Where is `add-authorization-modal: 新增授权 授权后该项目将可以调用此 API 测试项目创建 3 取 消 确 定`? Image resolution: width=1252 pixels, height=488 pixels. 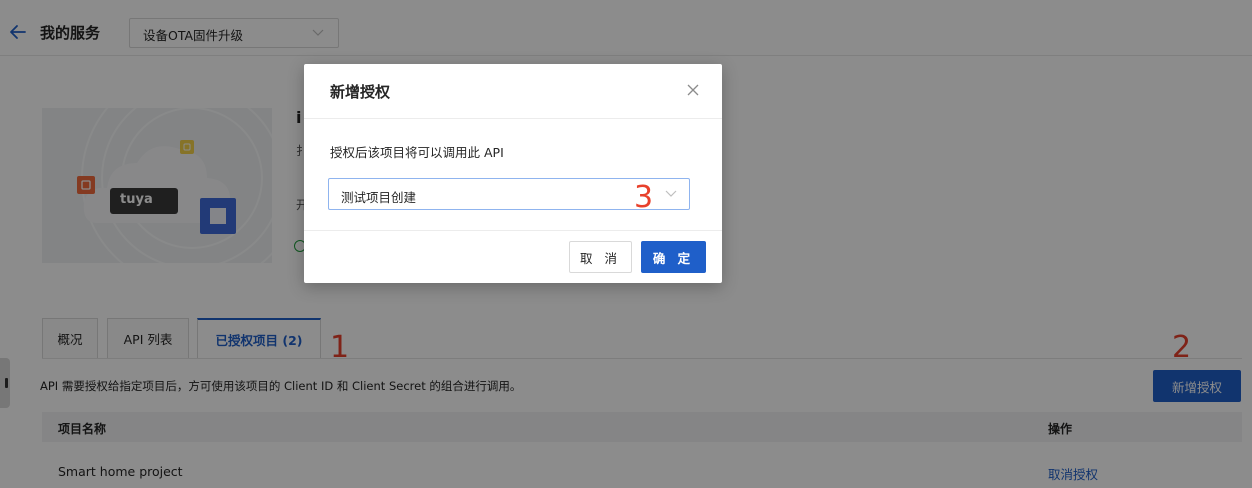
add-authorization-modal: 新增授权 授权后该项目将可以调用此 API 测试项目创建 3 取 消 确 定 is located at coordinates (513, 173).